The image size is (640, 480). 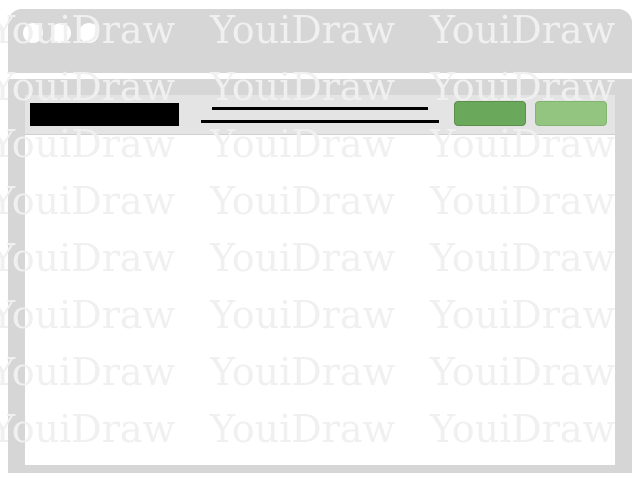 What do you see at coordinates (320, 115) in the screenshot?
I see `navbar` at bounding box center [320, 115].